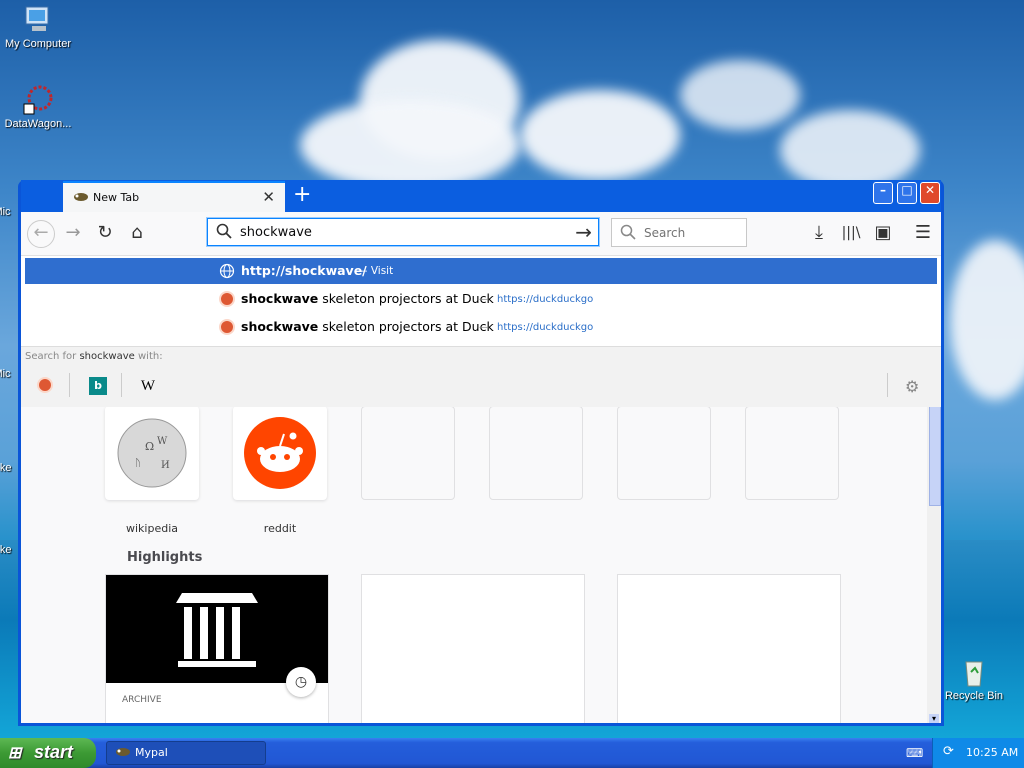 The image size is (1024, 768). I want to click on archive-building-icon, so click(217, 630).